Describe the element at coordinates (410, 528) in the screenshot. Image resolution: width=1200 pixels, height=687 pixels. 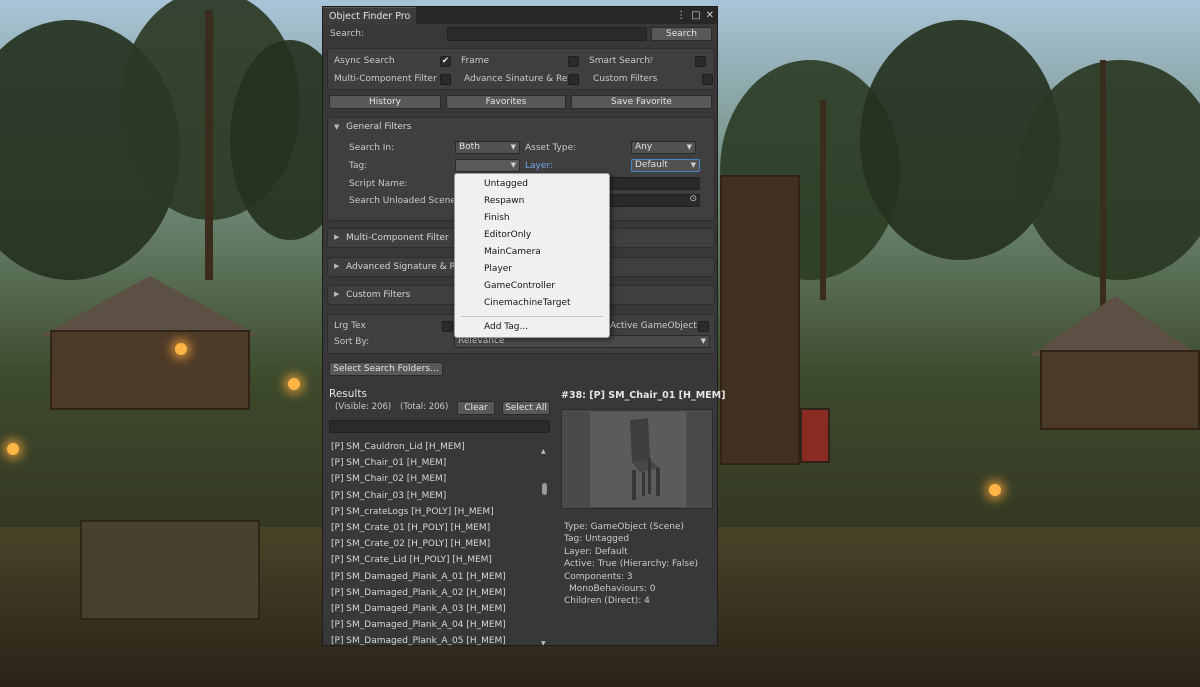
I see `result-list-item: [P] SM_Crate_01 [H_POLY] [H_MEM]` at that location.